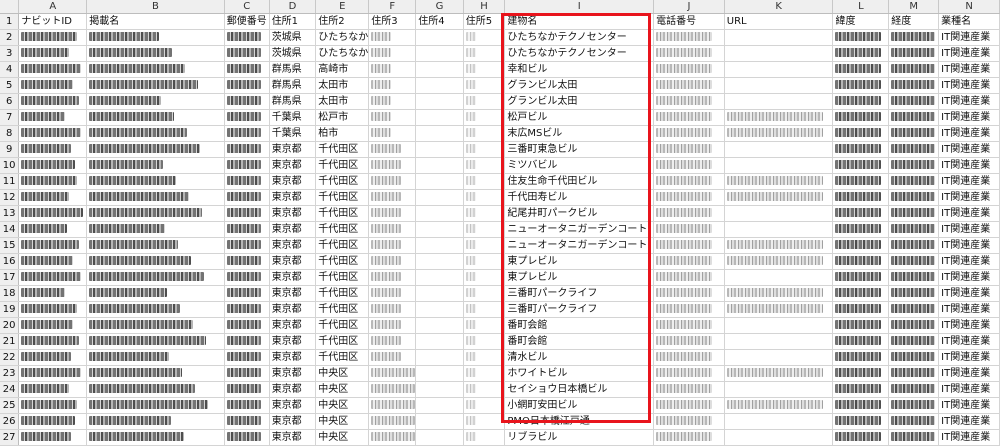 Image resolution: width=1000 pixels, height=446 pixels. Describe the element at coordinates (10, 405) in the screenshot. I see `row-number: 25` at that location.